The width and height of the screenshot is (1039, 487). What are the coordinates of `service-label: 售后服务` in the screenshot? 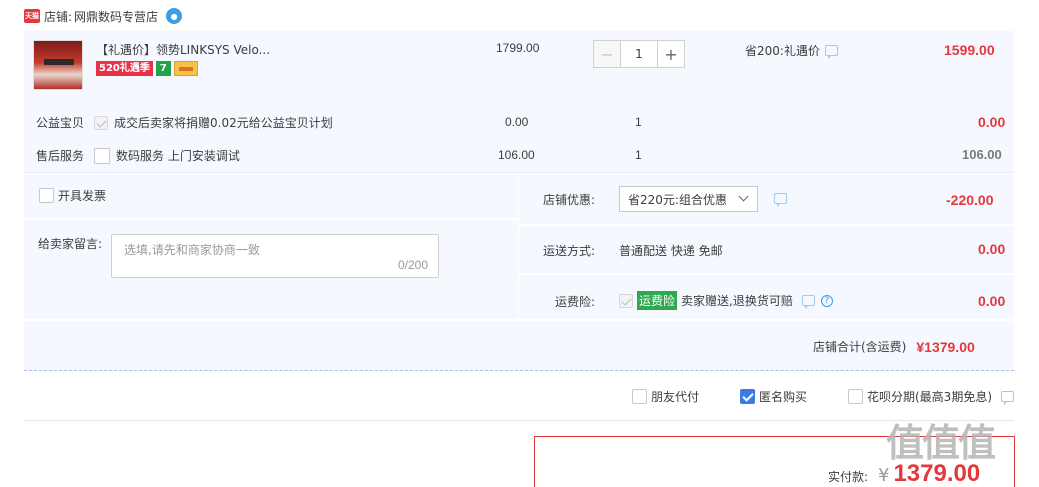 It's located at (60, 156).